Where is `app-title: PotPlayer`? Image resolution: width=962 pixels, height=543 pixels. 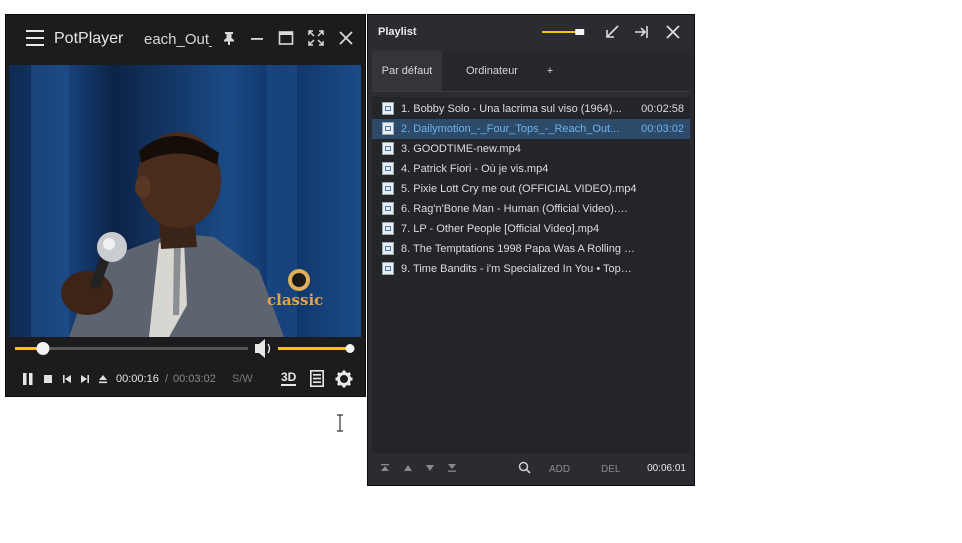
app-title: PotPlayer is located at coordinates (89, 38).